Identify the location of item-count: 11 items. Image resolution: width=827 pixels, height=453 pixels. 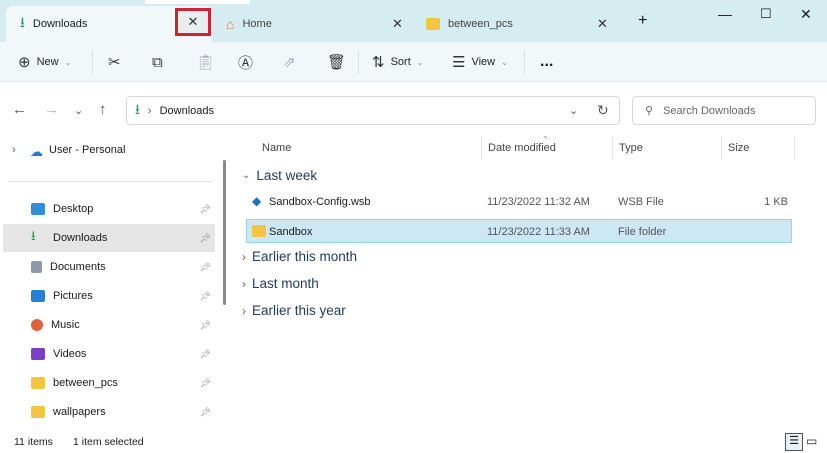
(33, 442).